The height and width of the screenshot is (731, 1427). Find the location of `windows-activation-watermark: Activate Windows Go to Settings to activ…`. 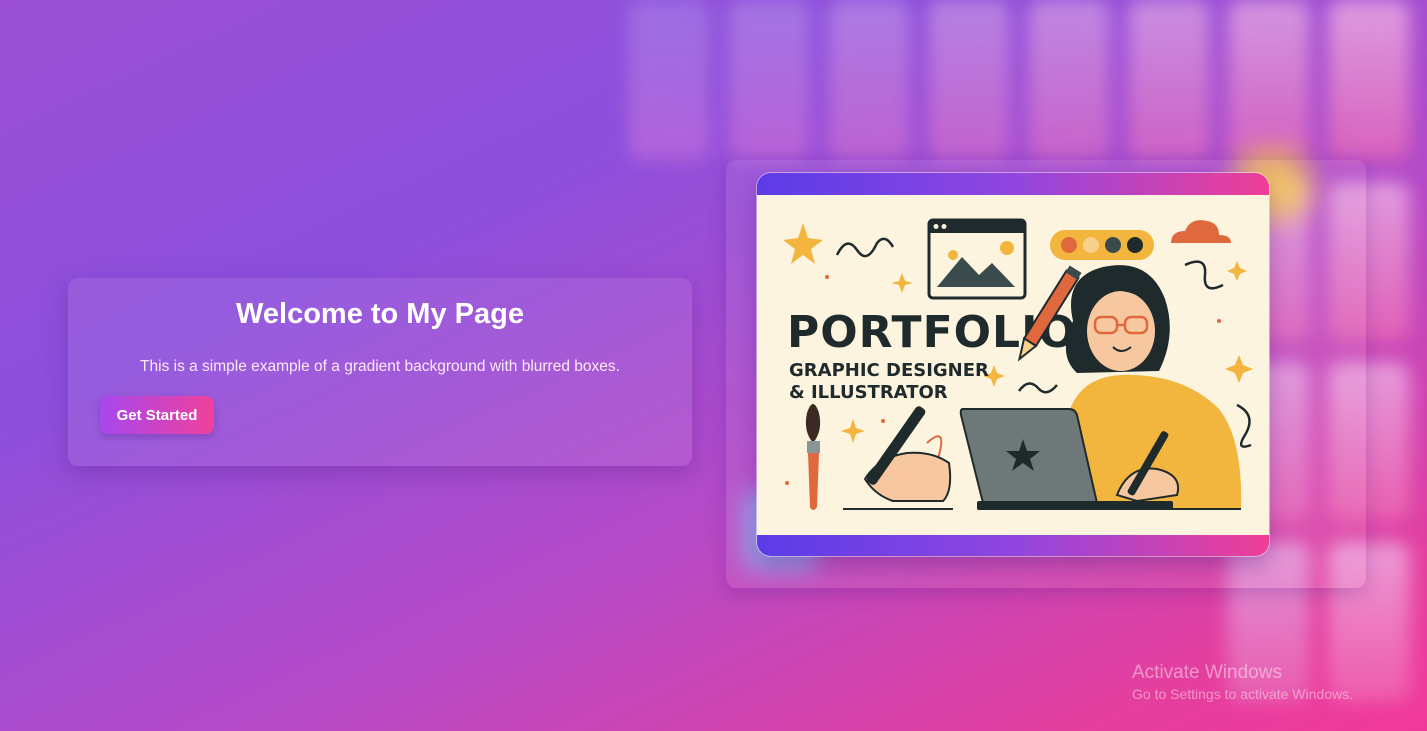

windows-activation-watermark: Activate Windows Go to Settings to activ… is located at coordinates (1242, 682).